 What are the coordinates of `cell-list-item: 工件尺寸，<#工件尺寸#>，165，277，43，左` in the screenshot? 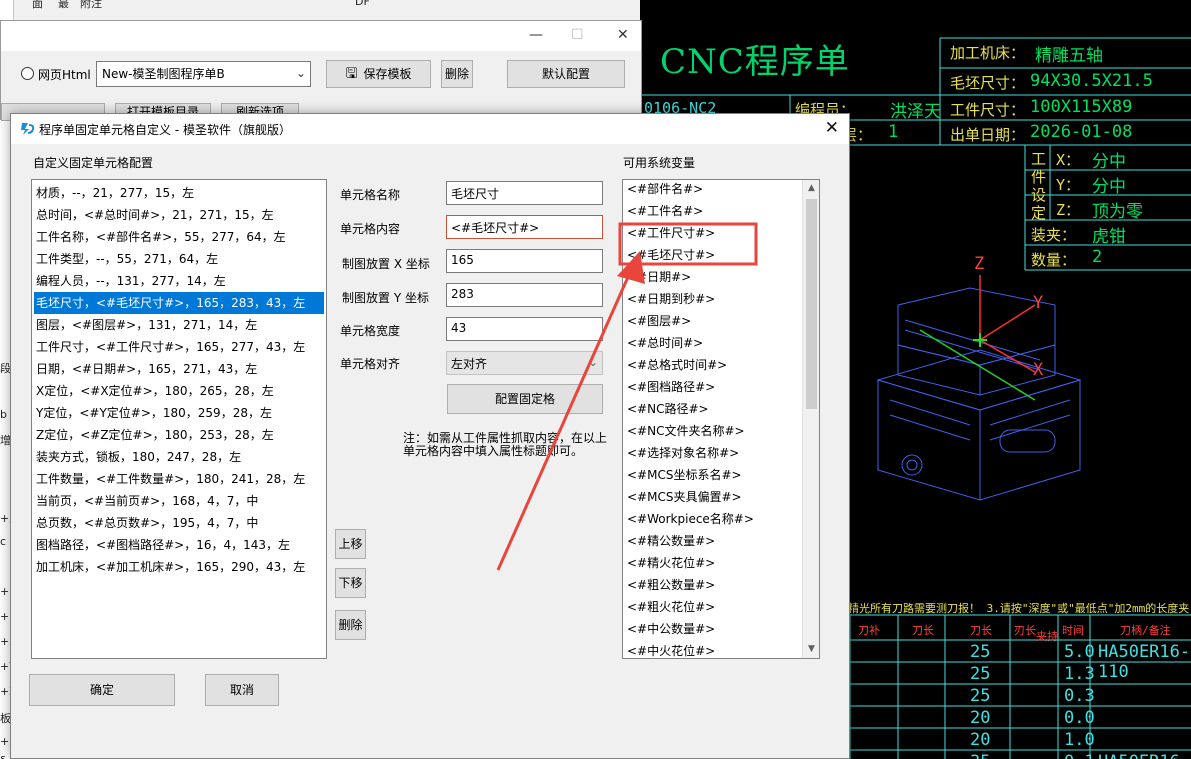 It's located at (179, 347).